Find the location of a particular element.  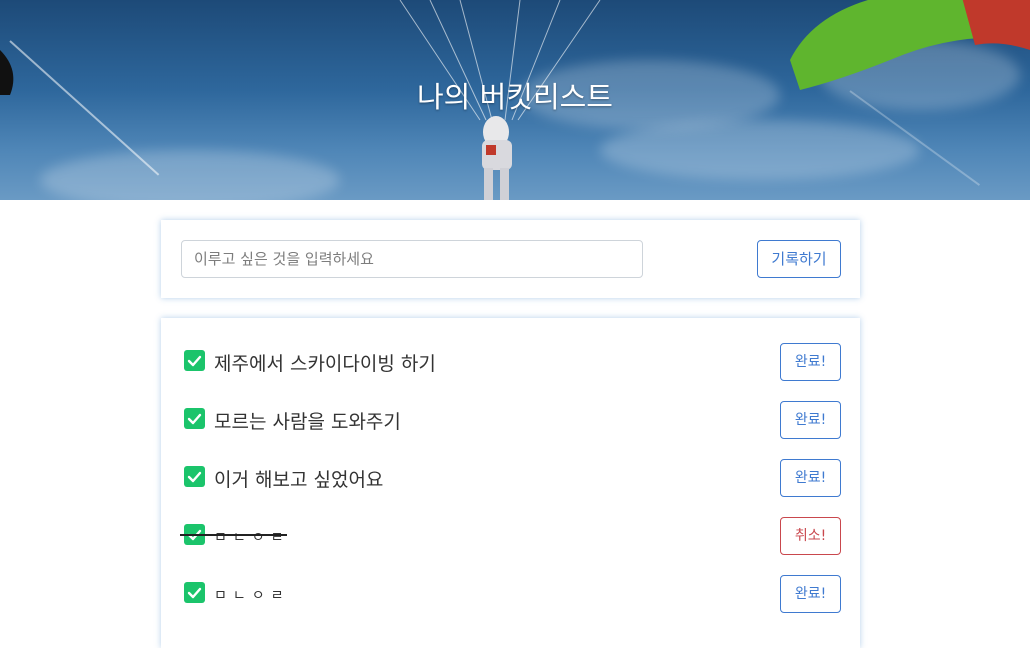

strikethrough-line is located at coordinates (233, 535).